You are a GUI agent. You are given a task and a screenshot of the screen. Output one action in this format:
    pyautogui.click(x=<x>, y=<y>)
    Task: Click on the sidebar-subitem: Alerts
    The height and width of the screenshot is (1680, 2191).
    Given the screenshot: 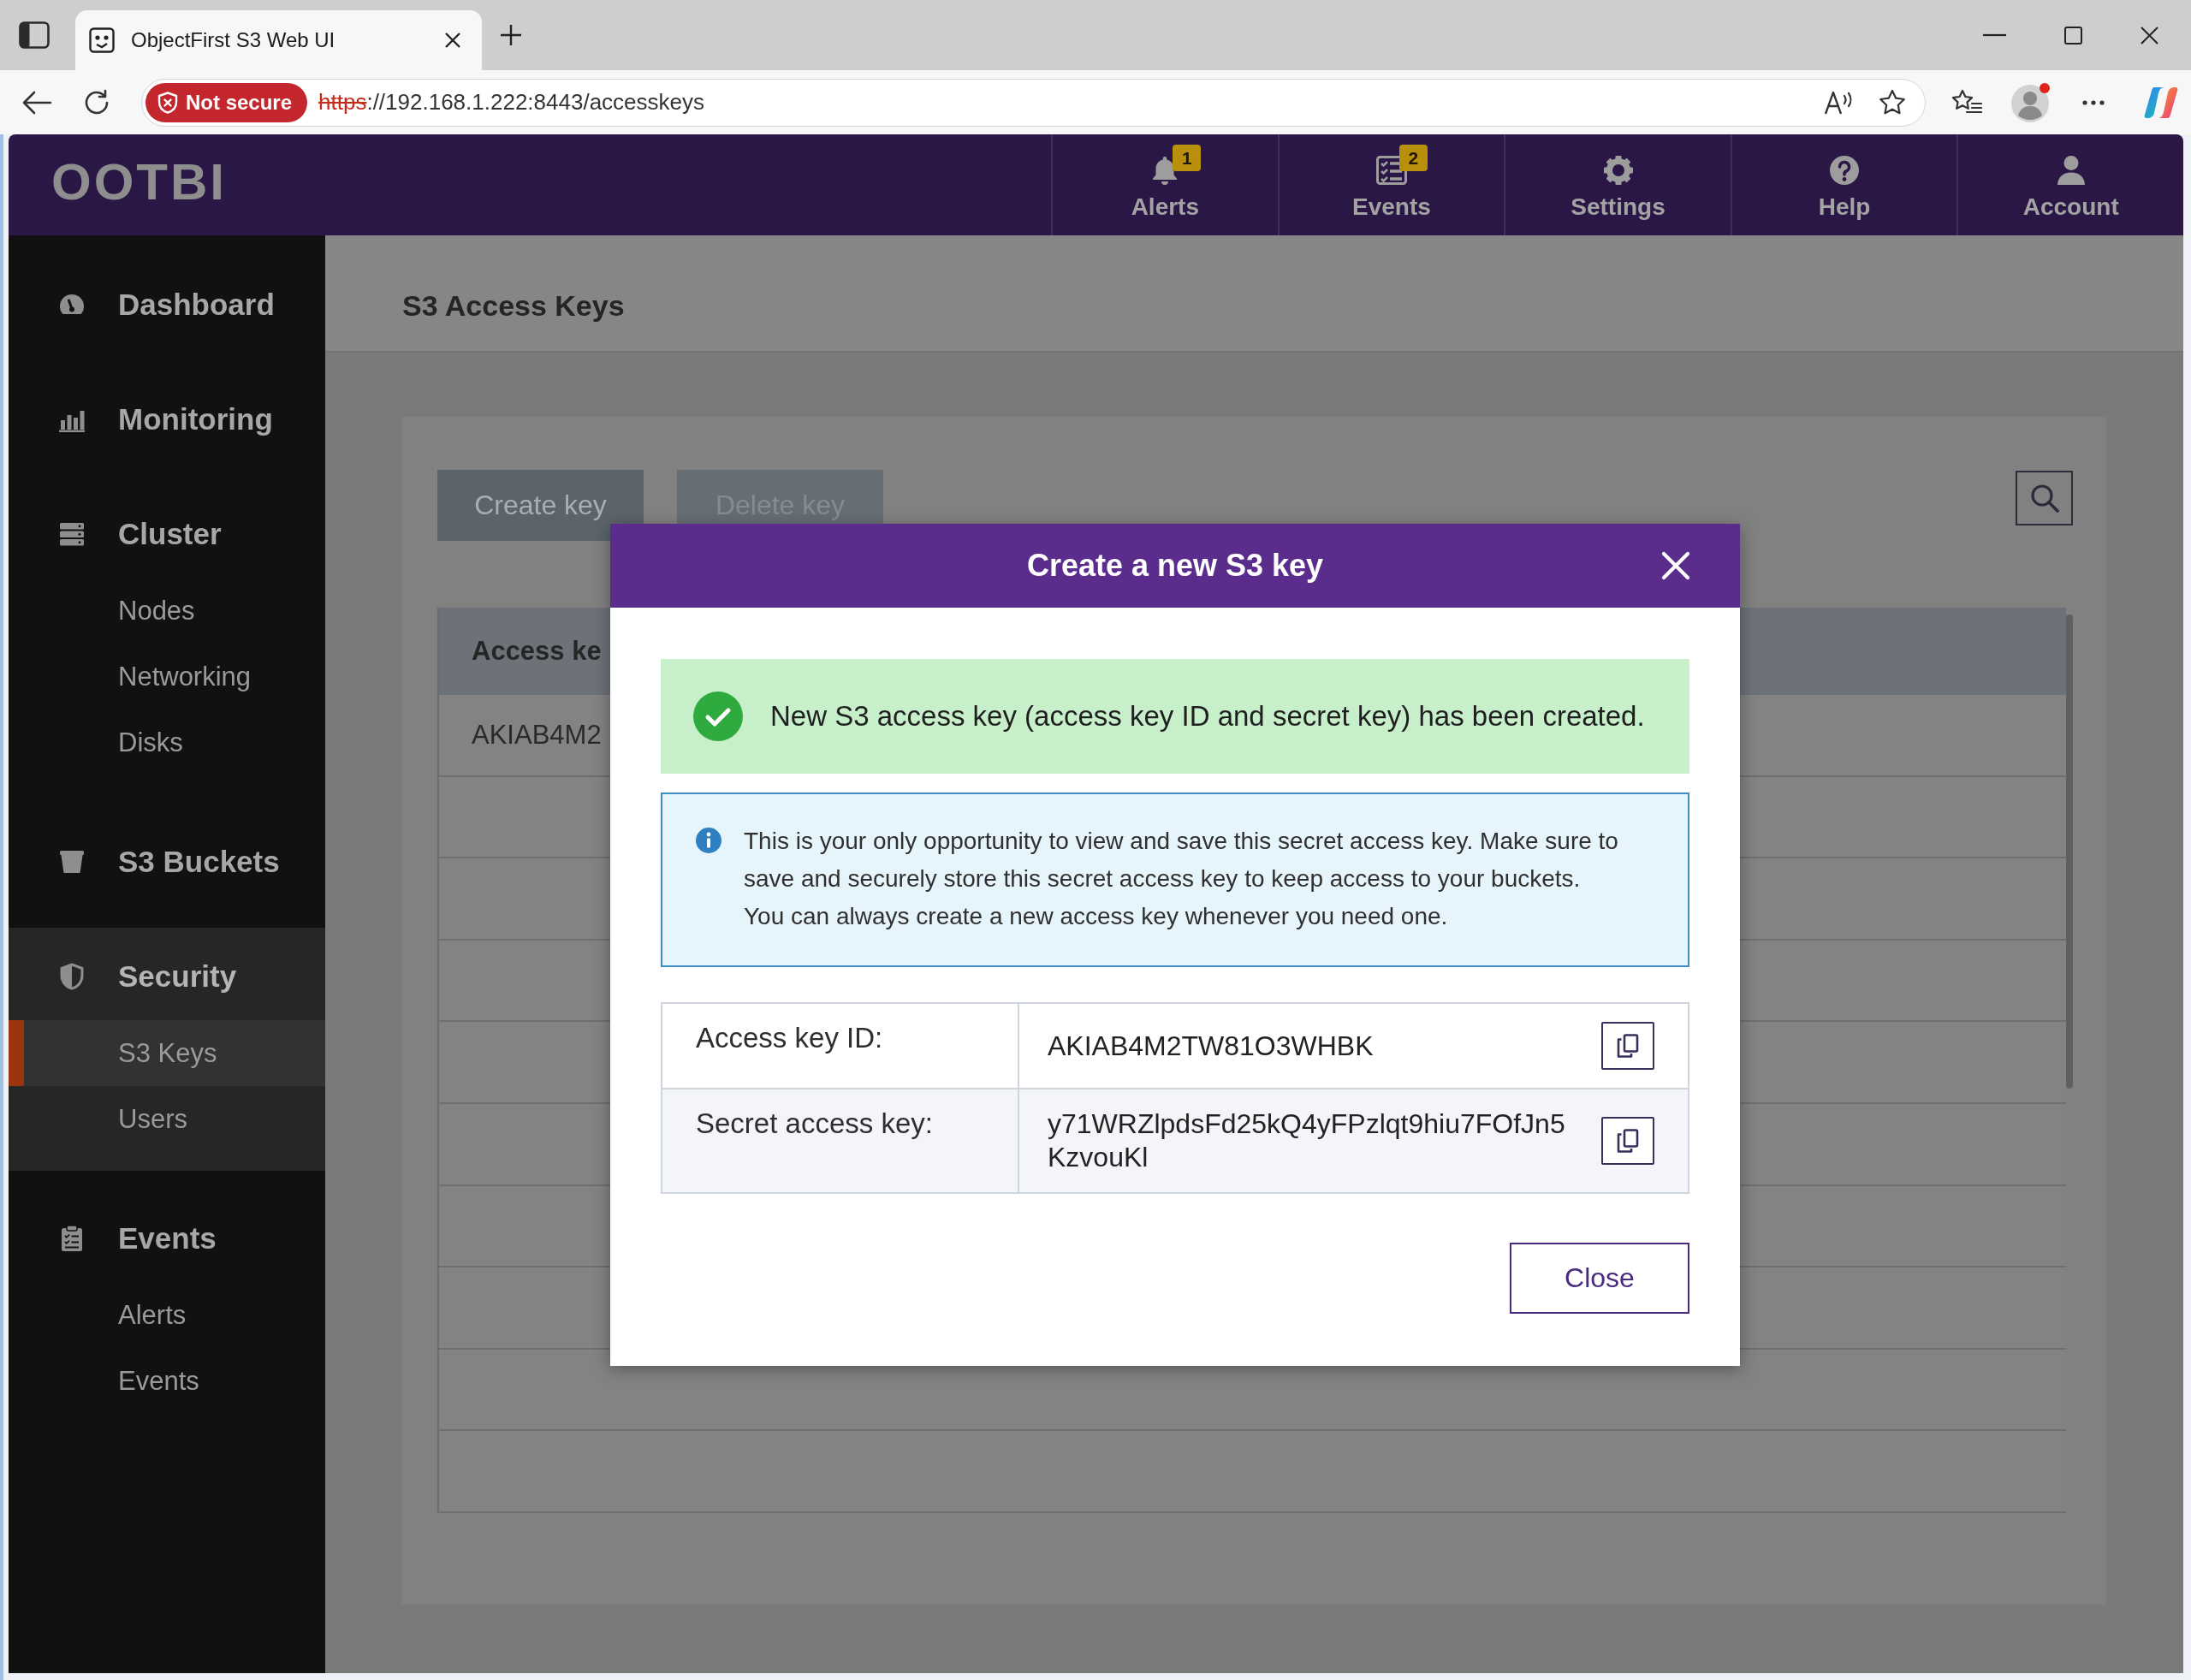 What is the action you would take?
    pyautogui.click(x=167, y=1315)
    